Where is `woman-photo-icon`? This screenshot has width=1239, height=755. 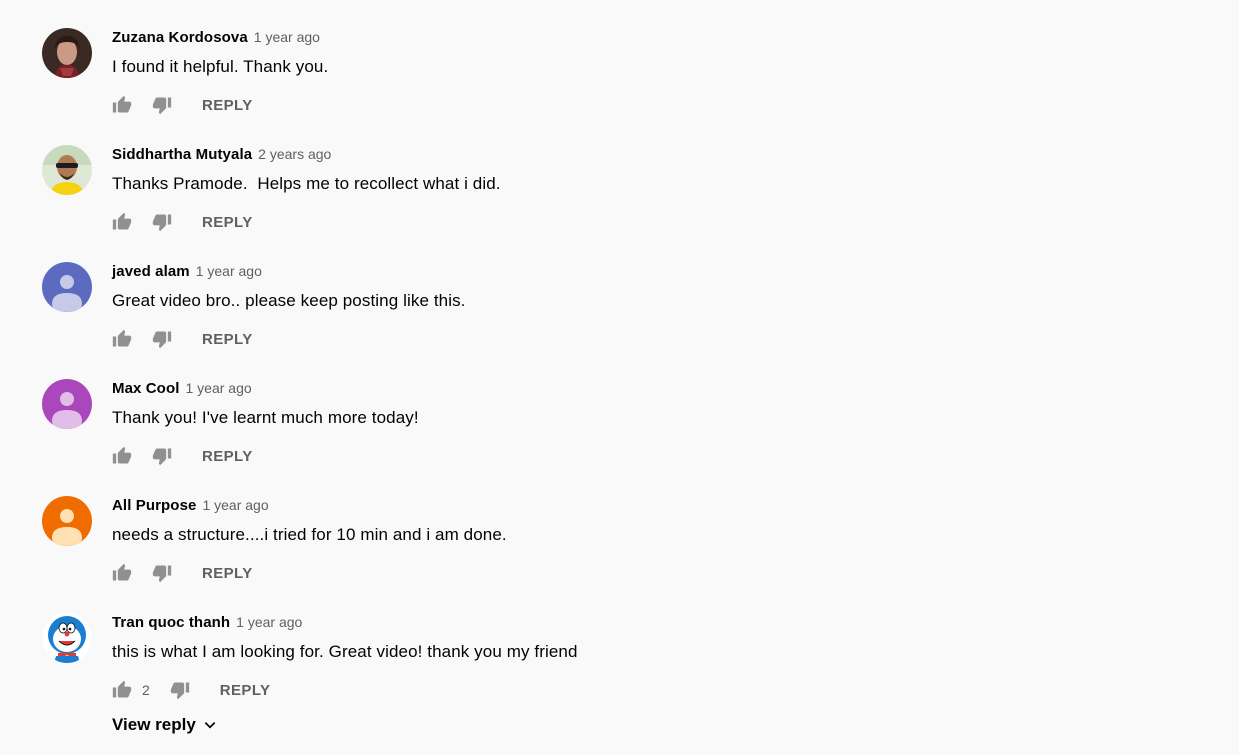
woman-photo-icon is located at coordinates (67, 53).